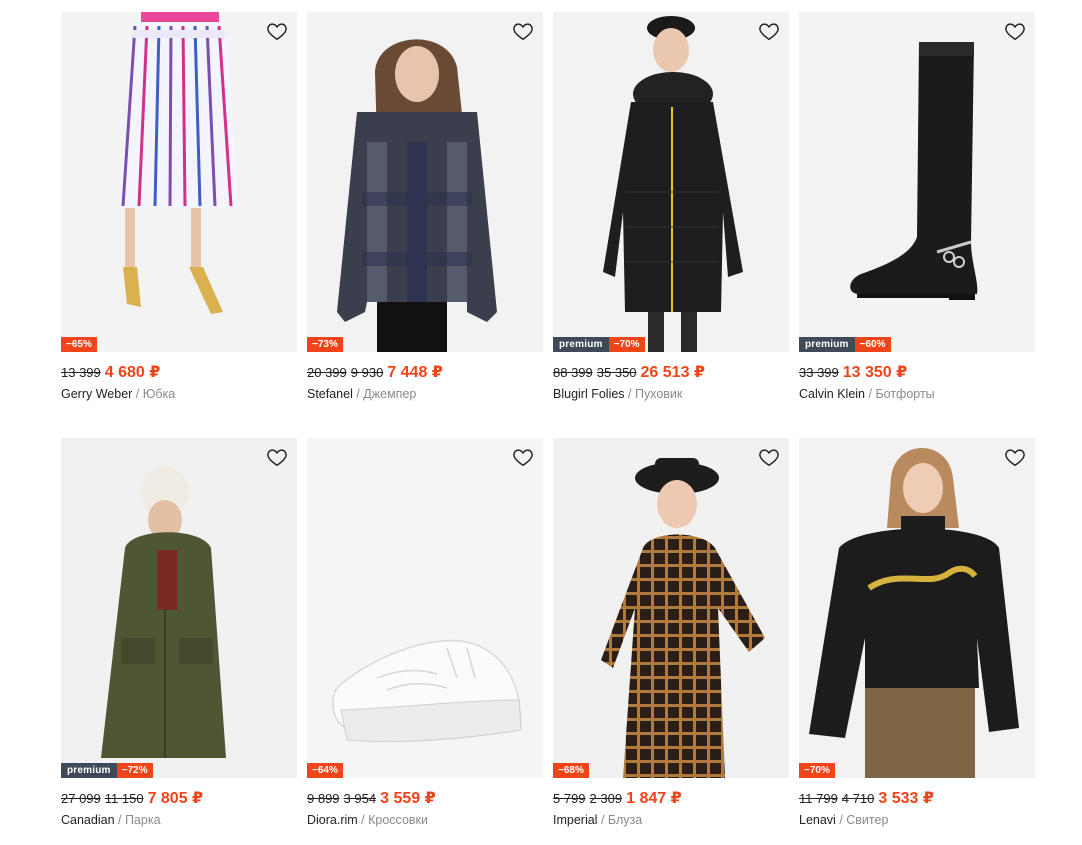 The image size is (1082, 845). What do you see at coordinates (875, 372) in the screenshot?
I see `current-price: 13 350 ₽` at bounding box center [875, 372].